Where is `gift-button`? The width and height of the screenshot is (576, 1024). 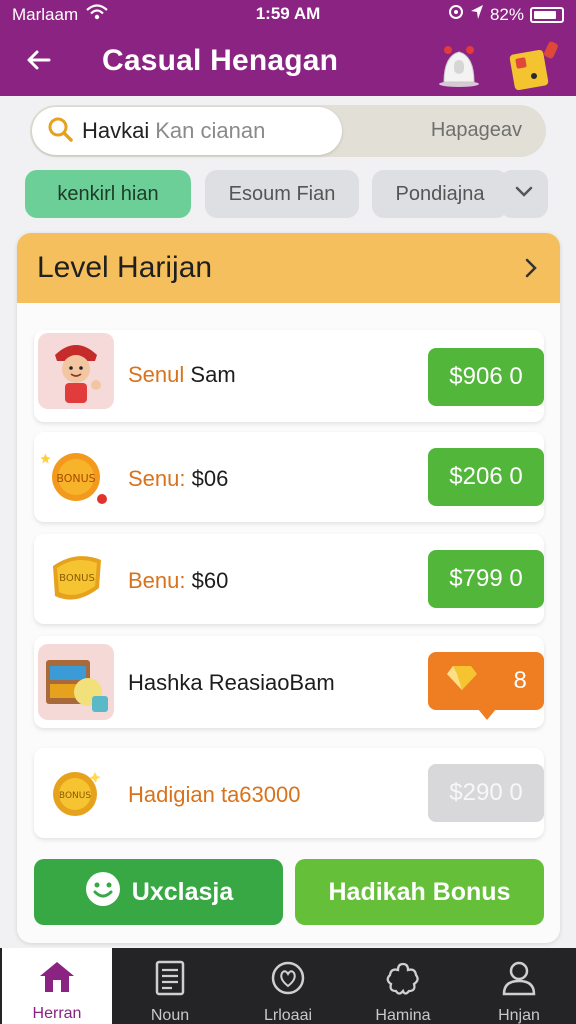 gift-button is located at coordinates (534, 64).